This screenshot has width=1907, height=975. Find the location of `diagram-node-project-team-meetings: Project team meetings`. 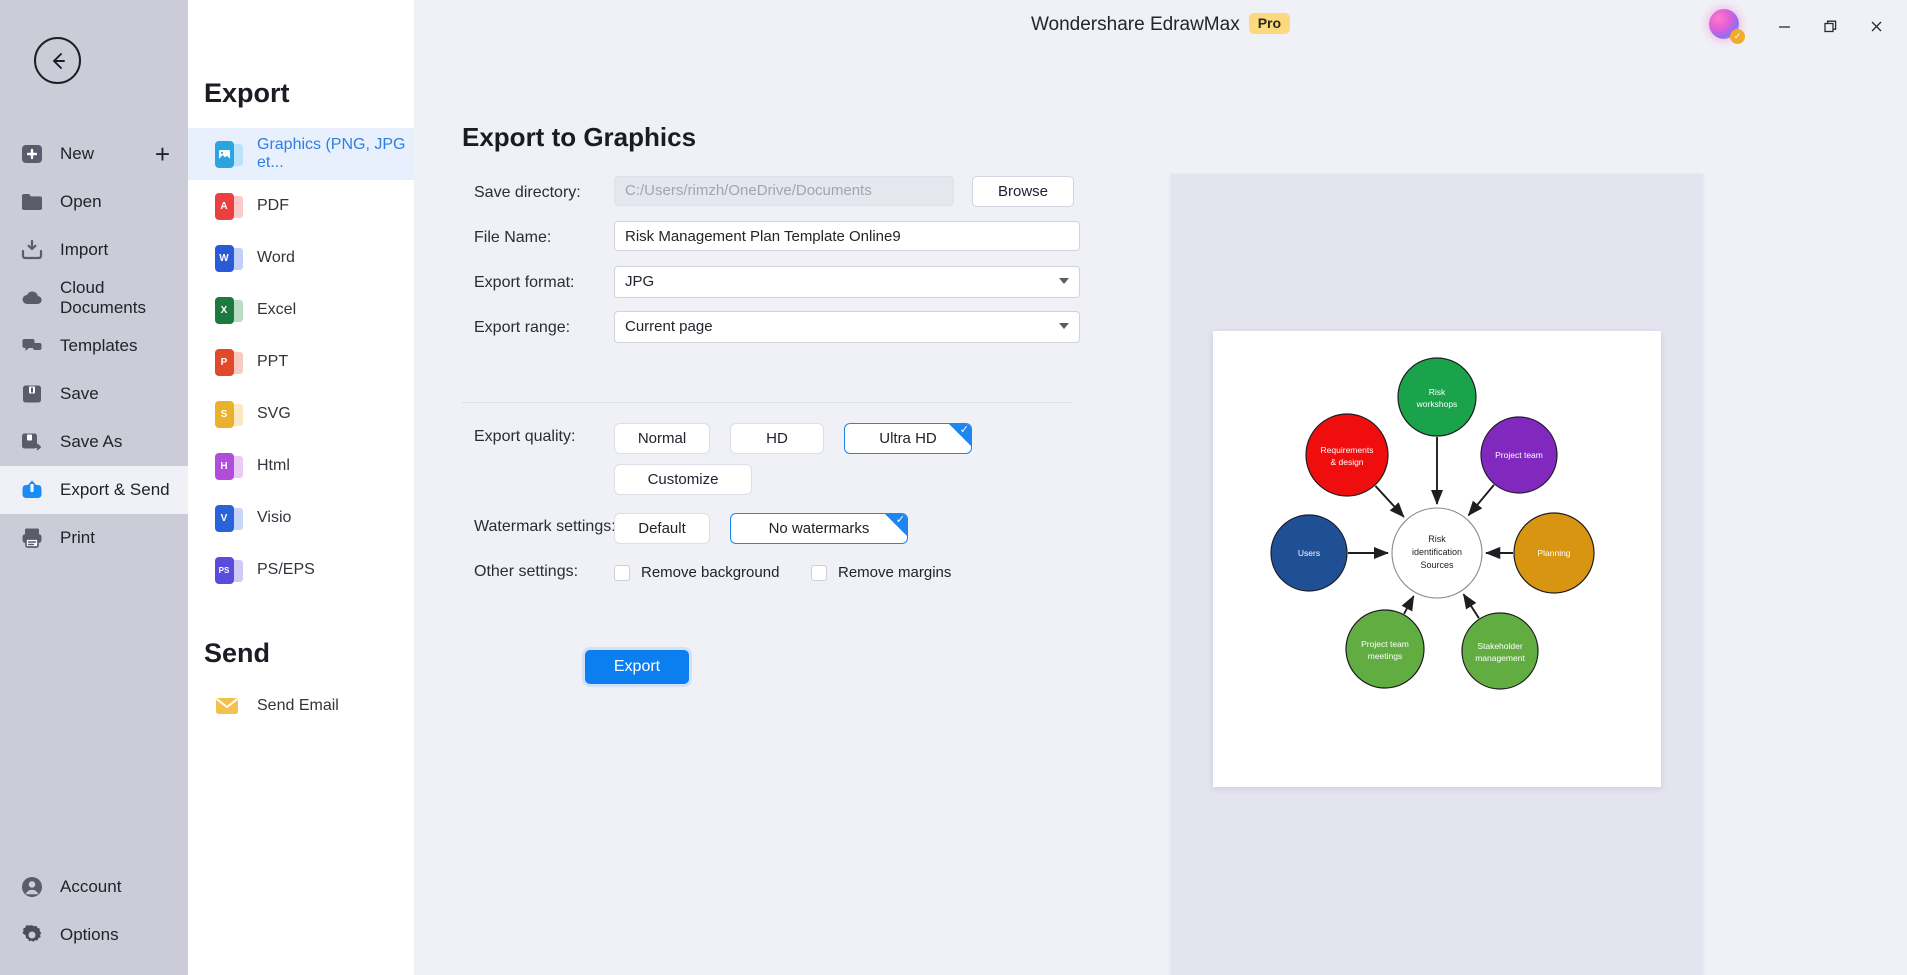

diagram-node-project-team-meetings: Project team meetings is located at coordinates (1385, 649).